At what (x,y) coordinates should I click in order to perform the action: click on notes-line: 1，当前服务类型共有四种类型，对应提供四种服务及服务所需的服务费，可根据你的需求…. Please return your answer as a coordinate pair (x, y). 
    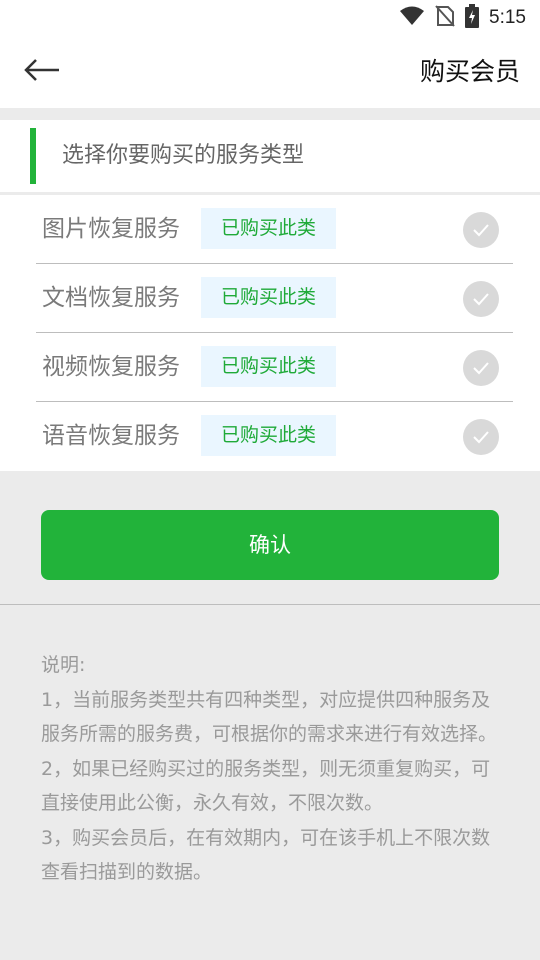
    Looking at the image, I should click on (269, 717).